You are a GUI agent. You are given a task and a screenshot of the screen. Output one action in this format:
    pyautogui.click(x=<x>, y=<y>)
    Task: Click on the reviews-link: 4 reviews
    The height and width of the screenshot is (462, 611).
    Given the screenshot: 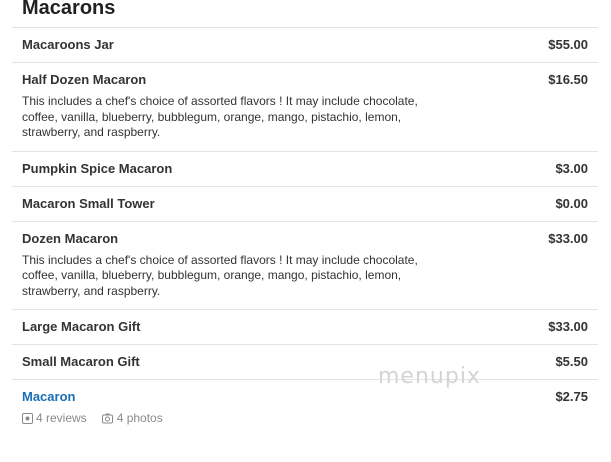 What is the action you would take?
    pyautogui.click(x=54, y=418)
    